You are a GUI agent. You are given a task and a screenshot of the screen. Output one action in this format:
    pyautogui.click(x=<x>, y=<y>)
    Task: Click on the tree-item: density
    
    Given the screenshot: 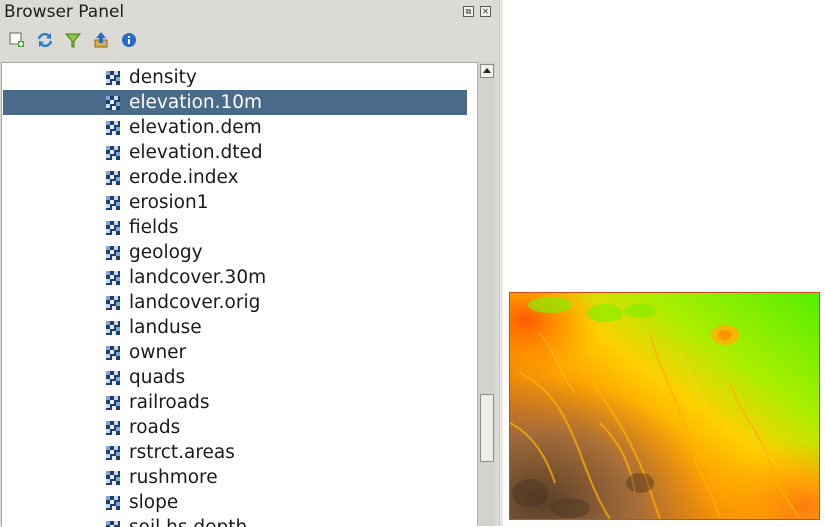 What is the action you would take?
    pyautogui.click(x=235, y=77)
    